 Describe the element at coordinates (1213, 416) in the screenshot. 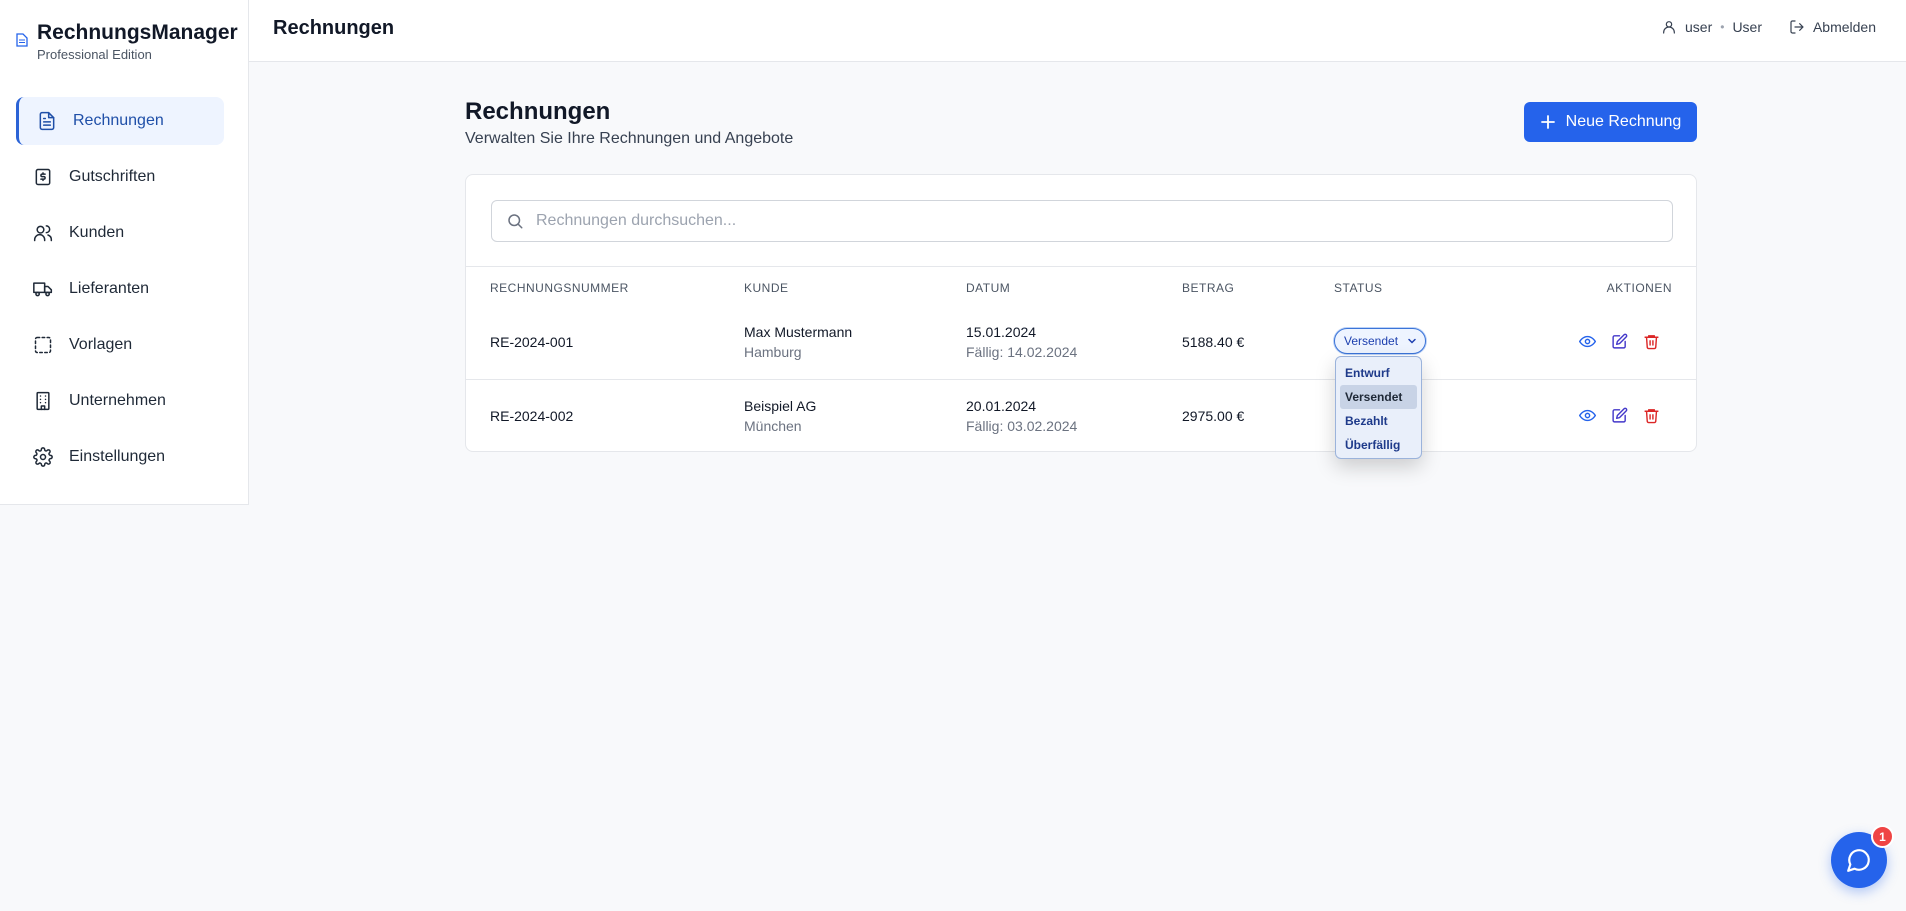

I see `invoice-amount: 2975.00 €` at that location.